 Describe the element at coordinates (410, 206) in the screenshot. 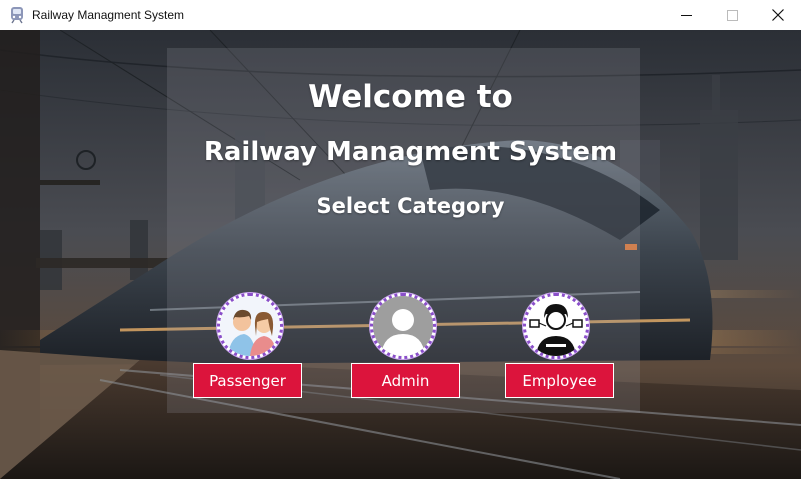

I see `select-category-heading: Select Category` at that location.